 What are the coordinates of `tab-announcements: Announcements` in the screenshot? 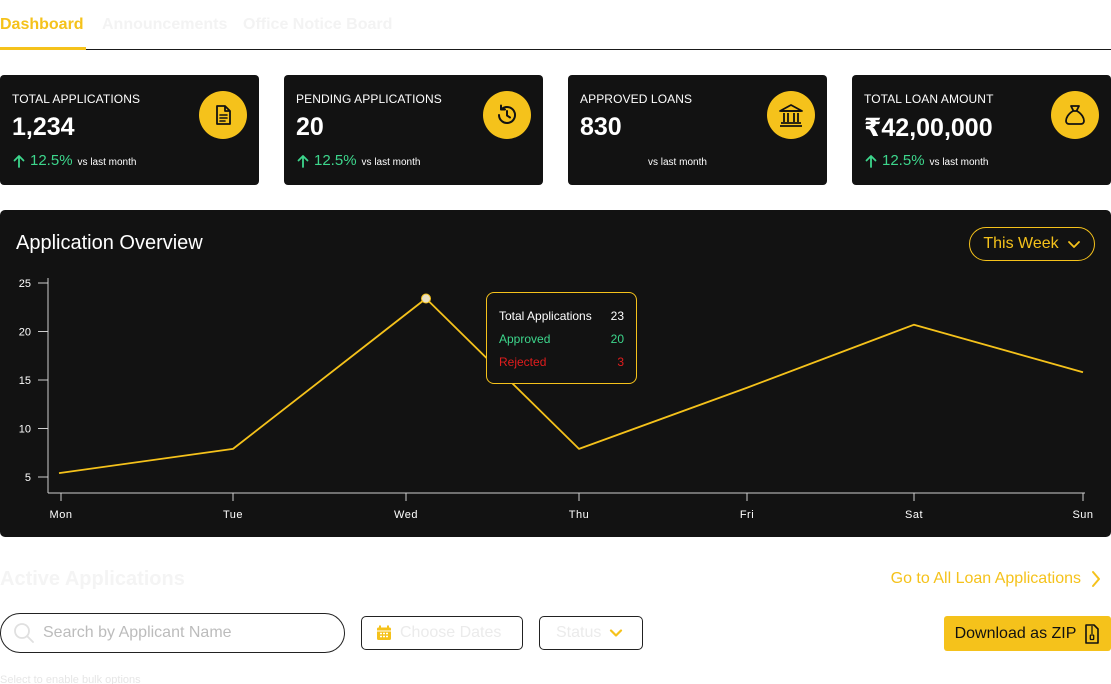 It's located at (164, 25).